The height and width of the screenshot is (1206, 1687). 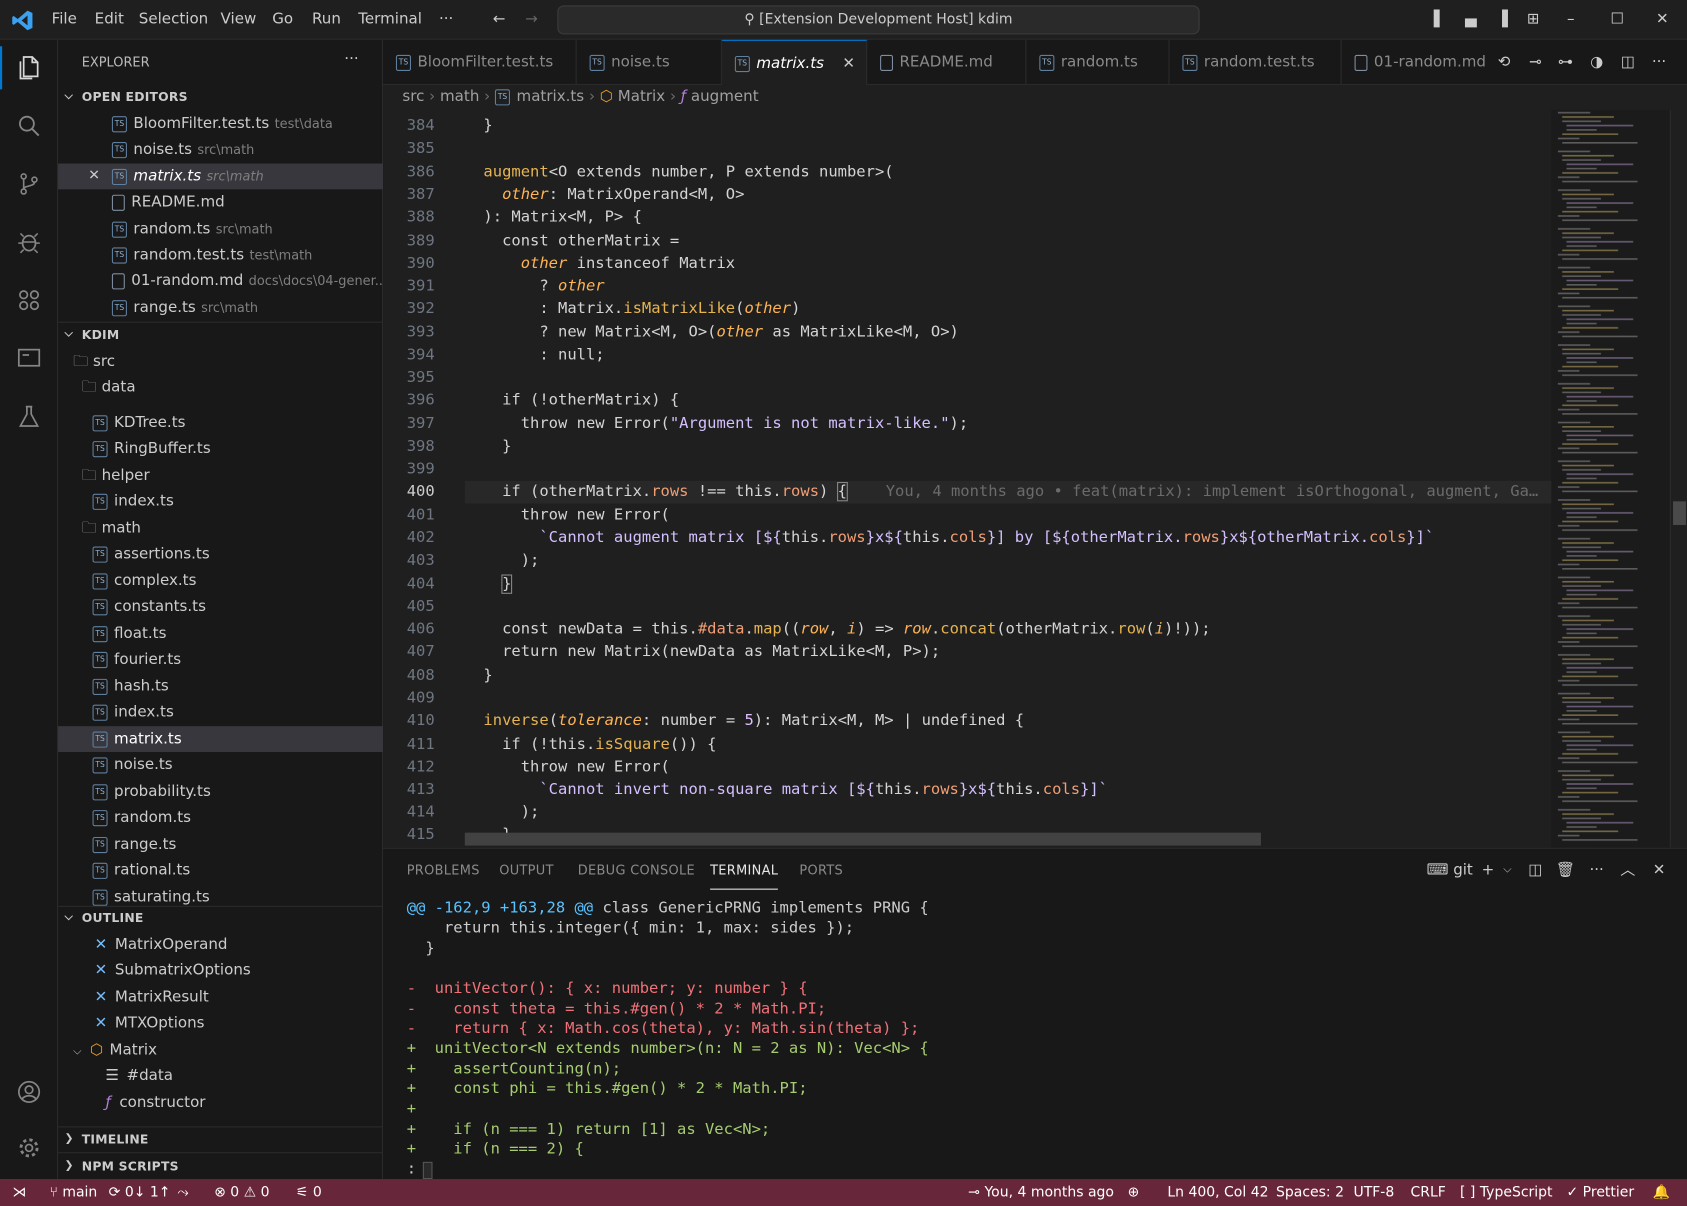 What do you see at coordinates (1601, 1192) in the screenshot?
I see `formatter-indicator: ✓ Prettier` at bounding box center [1601, 1192].